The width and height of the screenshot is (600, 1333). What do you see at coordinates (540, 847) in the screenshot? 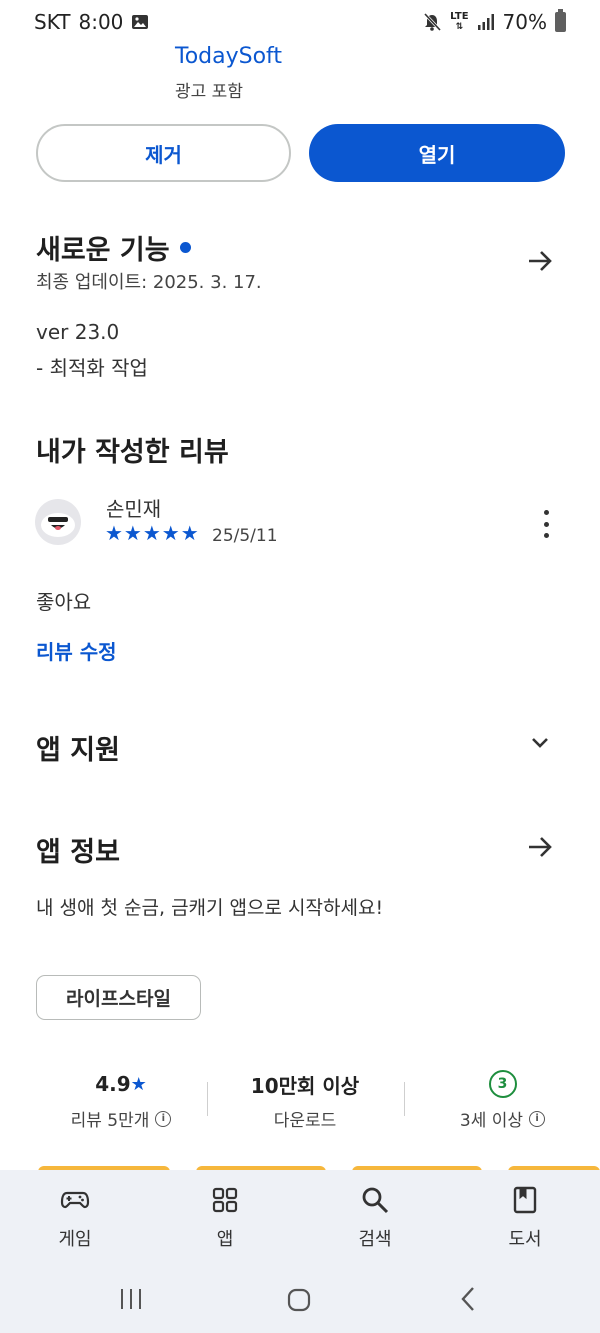
I see `app-info-arrow-icon` at bounding box center [540, 847].